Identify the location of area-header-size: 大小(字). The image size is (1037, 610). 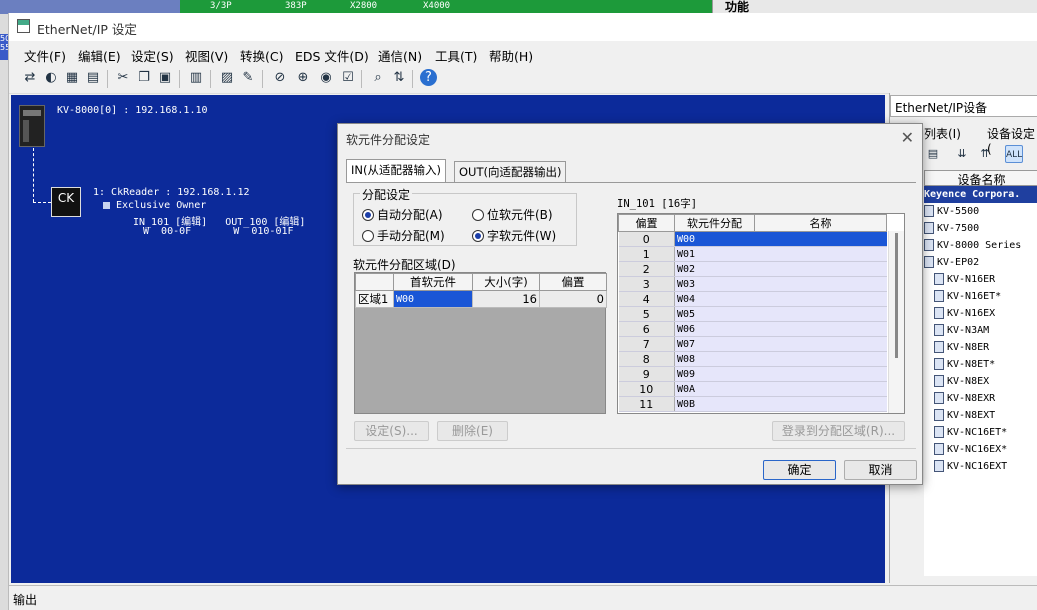
(506, 282).